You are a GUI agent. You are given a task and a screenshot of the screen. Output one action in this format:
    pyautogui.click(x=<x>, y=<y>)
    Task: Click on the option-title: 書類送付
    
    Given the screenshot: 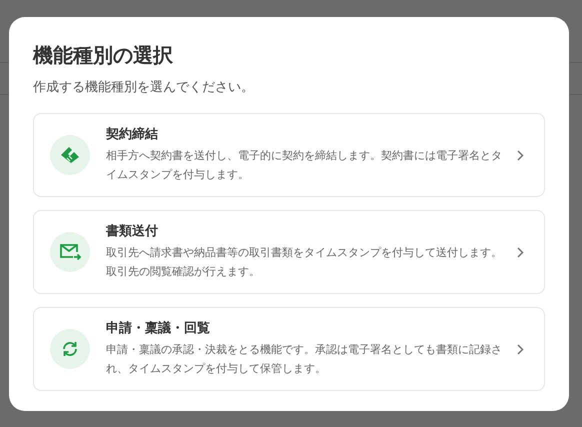 What is the action you would take?
    pyautogui.click(x=132, y=232)
    